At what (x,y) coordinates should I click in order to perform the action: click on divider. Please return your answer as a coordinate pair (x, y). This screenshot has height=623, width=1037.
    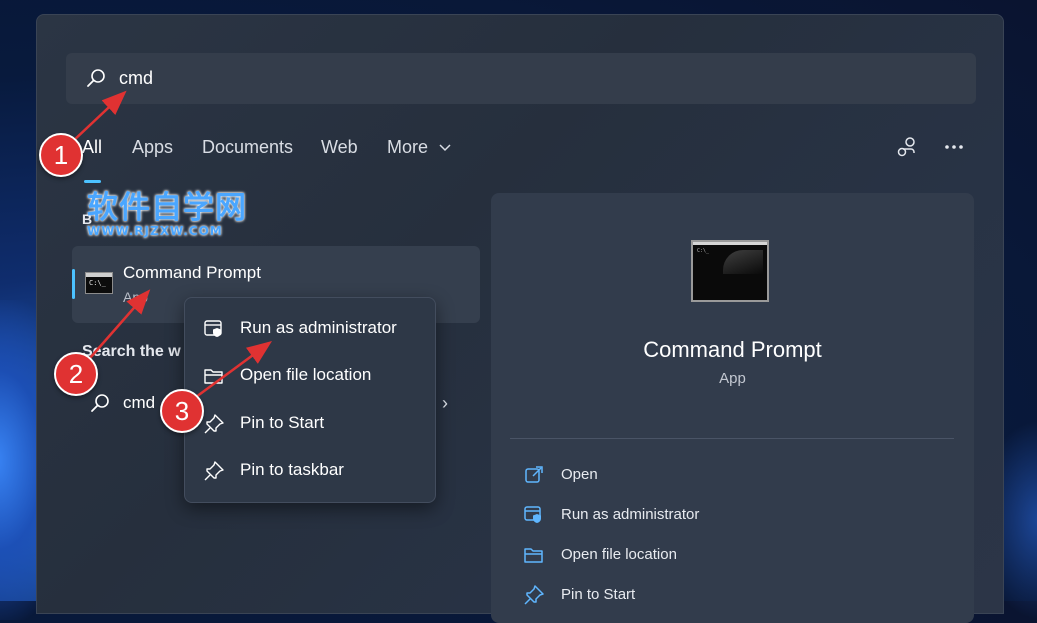
    Looking at the image, I should click on (732, 438).